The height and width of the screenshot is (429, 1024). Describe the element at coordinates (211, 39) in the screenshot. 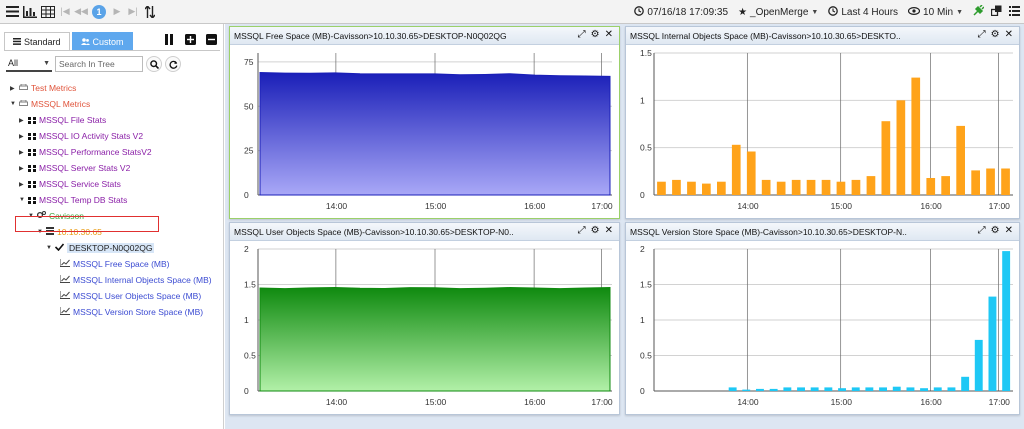

I see `collapse-all-icon` at that location.